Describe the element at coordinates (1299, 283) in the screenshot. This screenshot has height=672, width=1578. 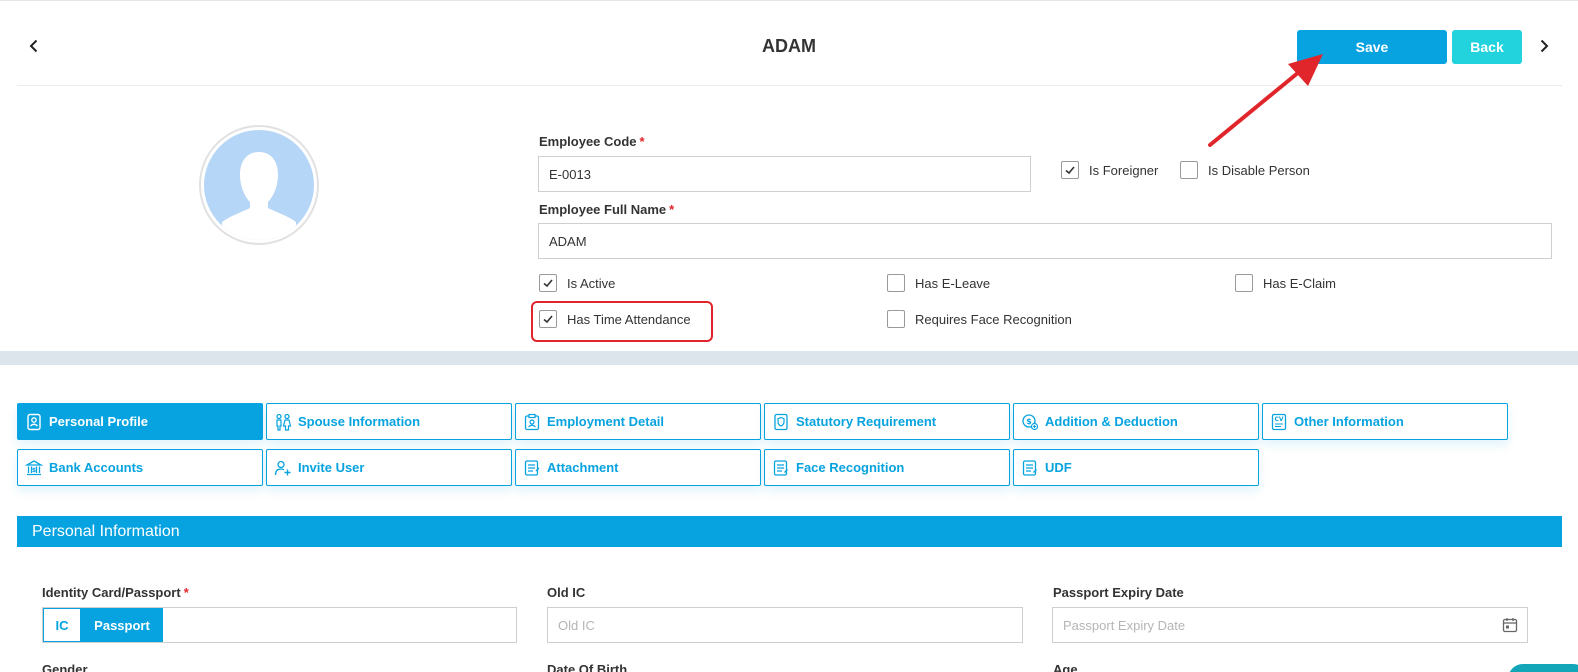
I see `has-e-claim-label: Has E-Claim` at that location.